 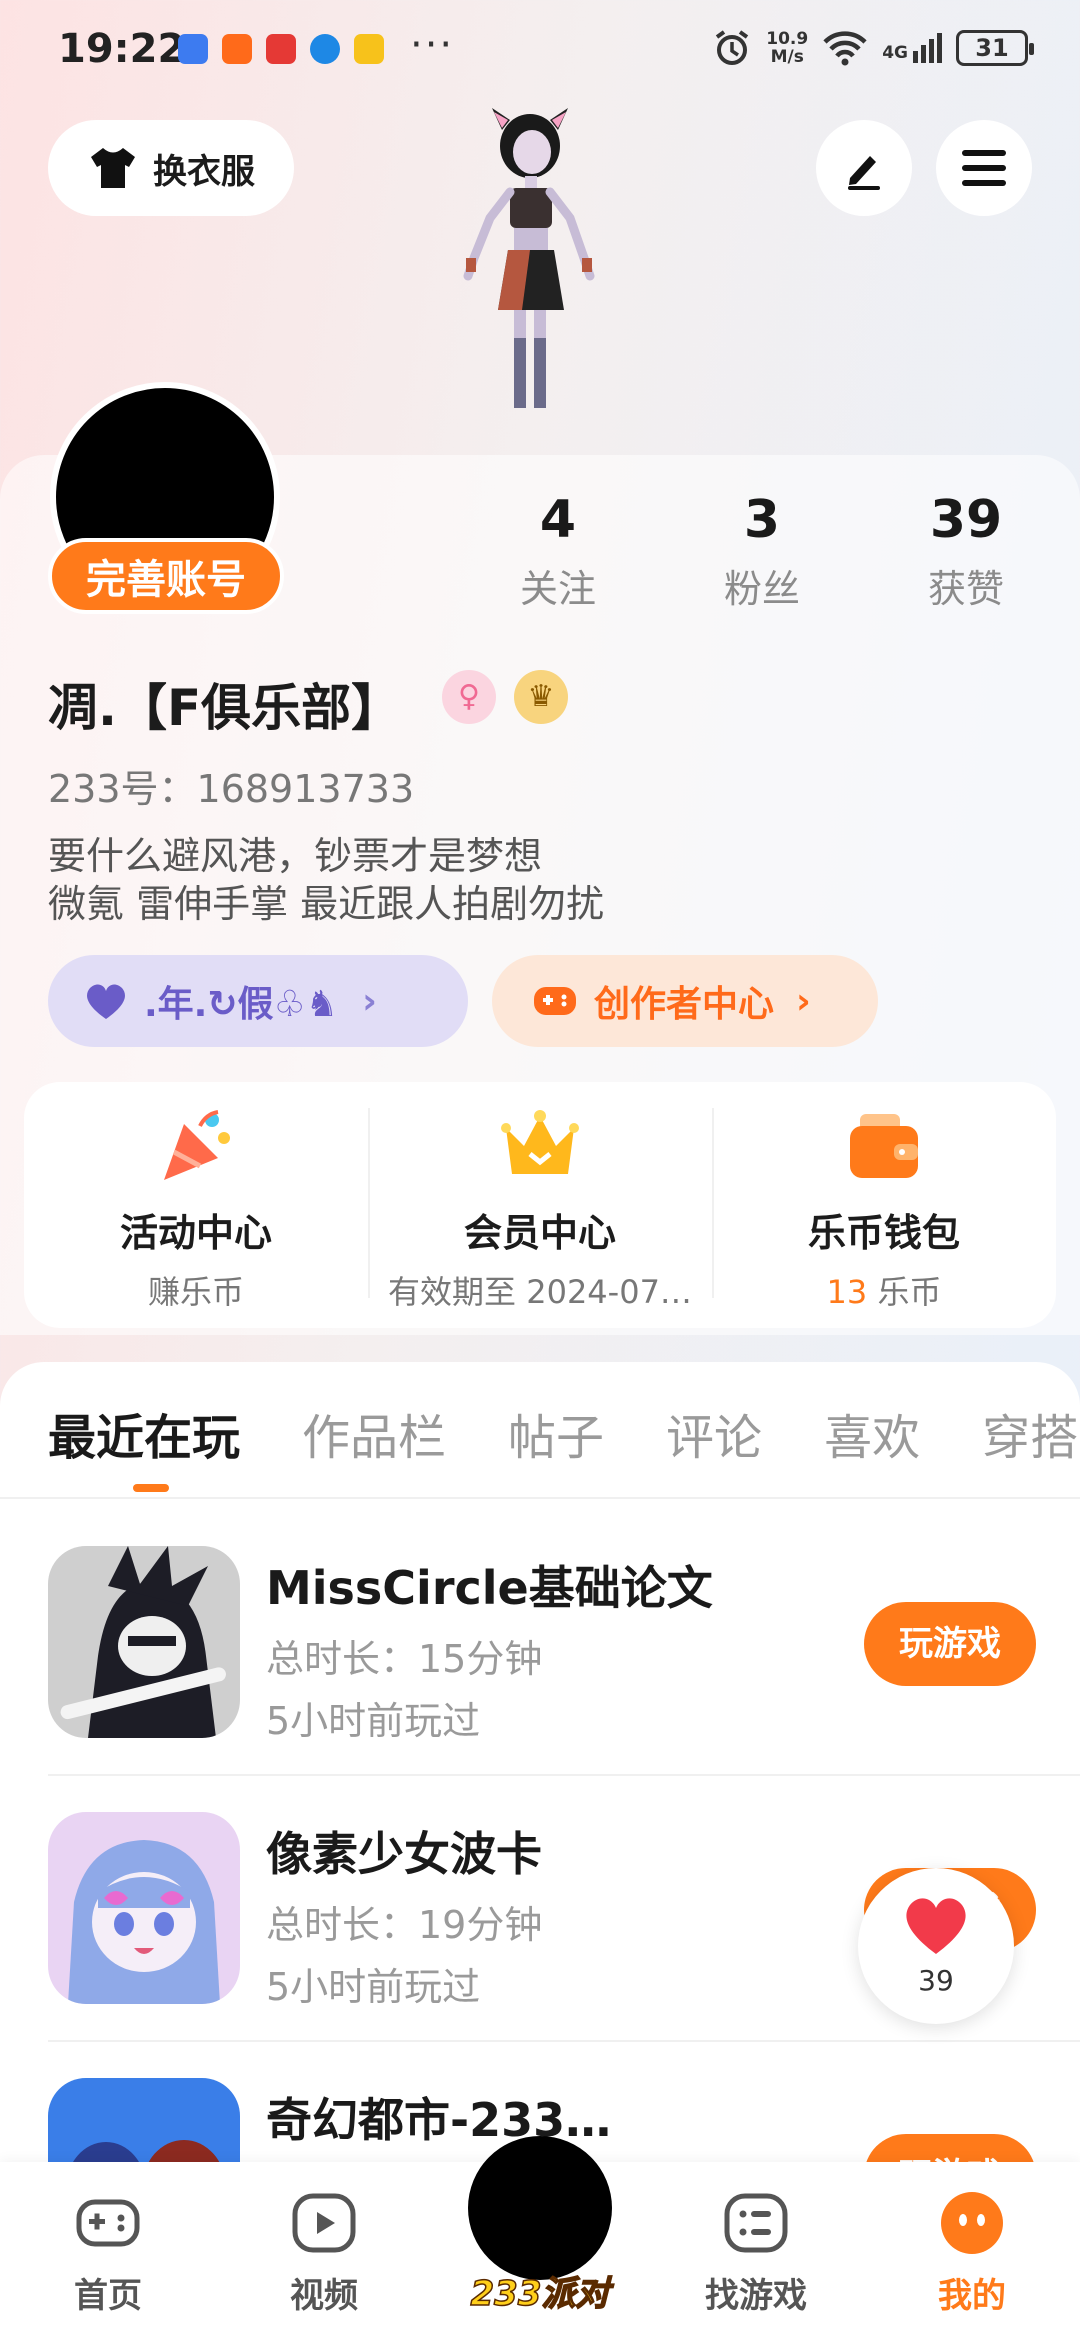 What do you see at coordinates (541, 697) in the screenshot?
I see `crown-icon: ♛` at bounding box center [541, 697].